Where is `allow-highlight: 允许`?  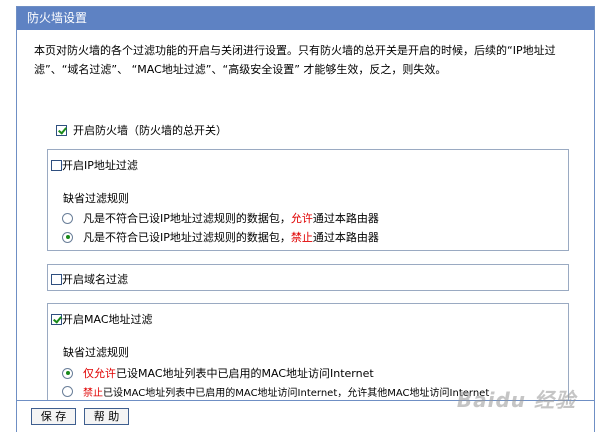
allow-highlight: 允许 is located at coordinates (301, 218).